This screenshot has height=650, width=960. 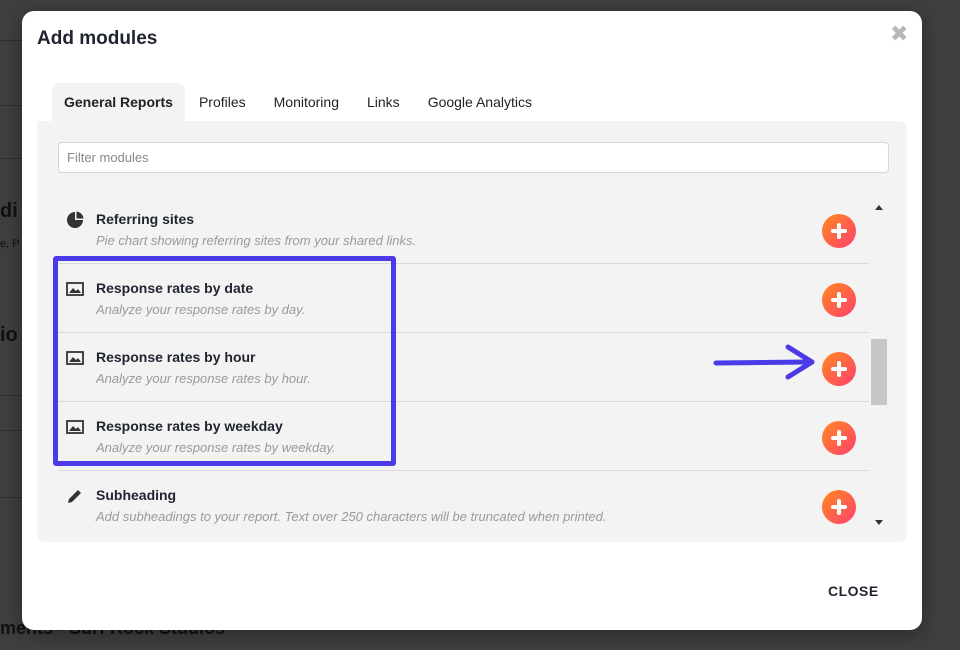 What do you see at coordinates (145, 219) in the screenshot?
I see `module-title: Referring sites` at bounding box center [145, 219].